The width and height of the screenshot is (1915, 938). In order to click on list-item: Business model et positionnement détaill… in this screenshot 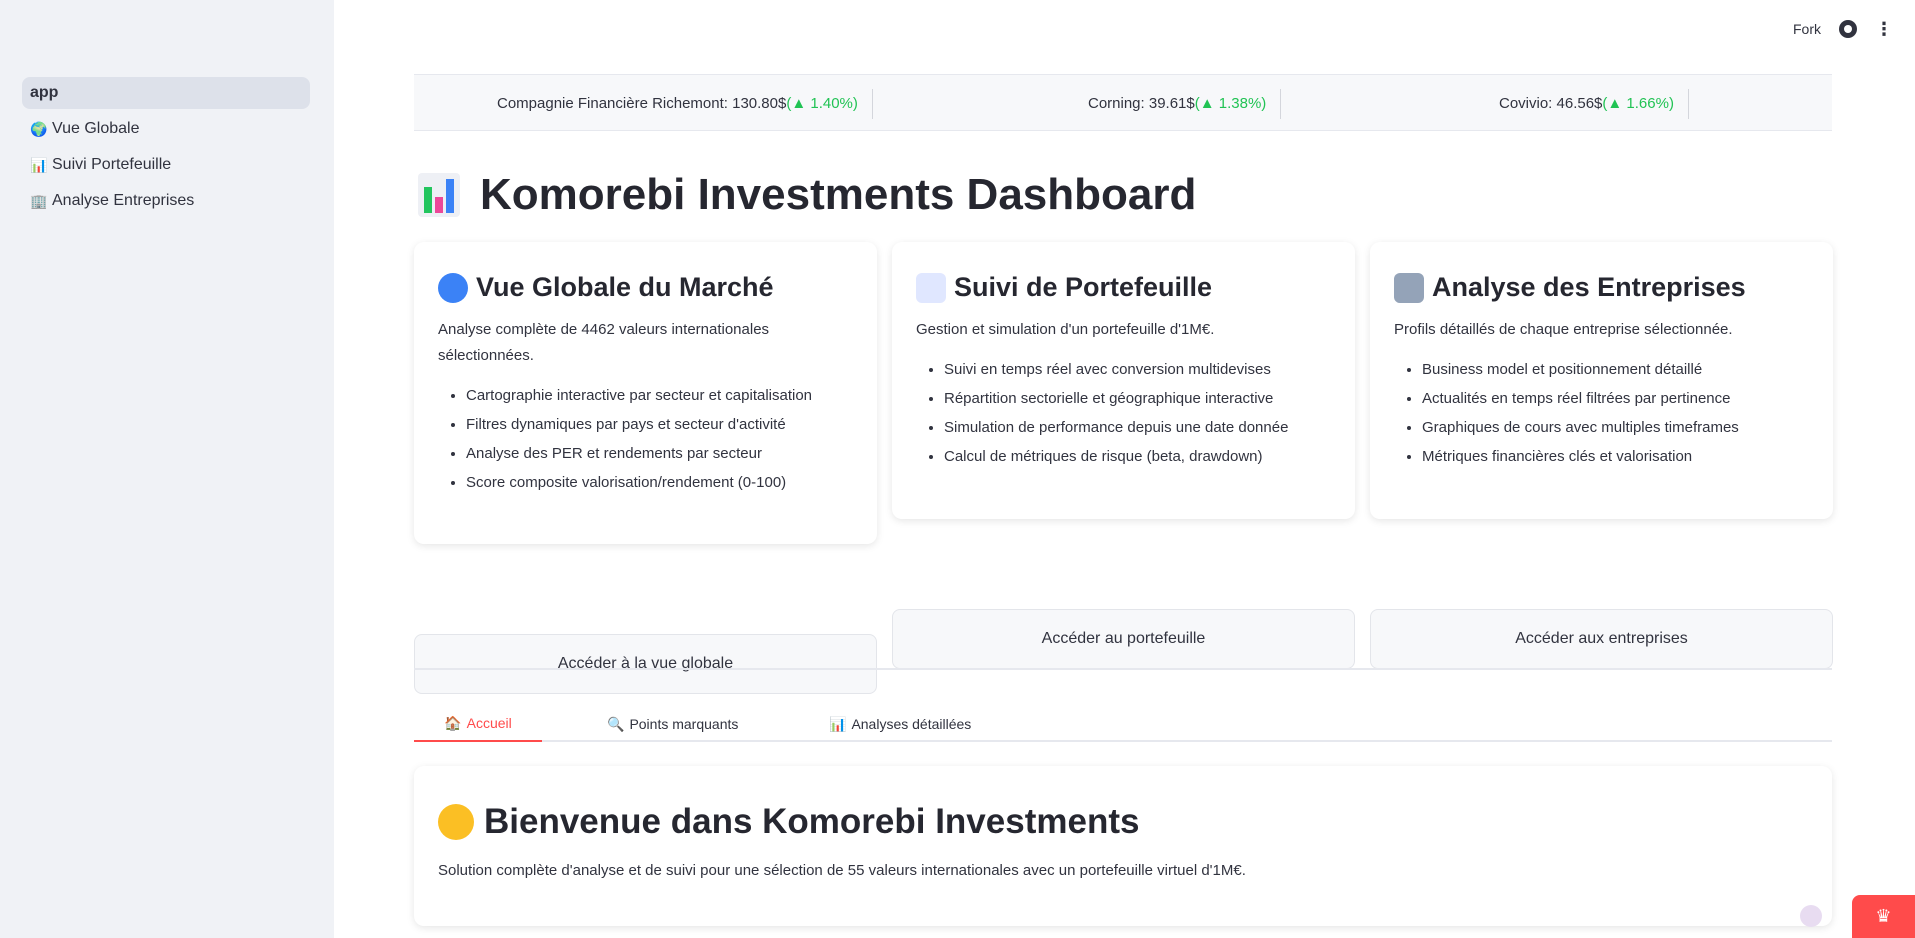, I will do `click(1615, 369)`.